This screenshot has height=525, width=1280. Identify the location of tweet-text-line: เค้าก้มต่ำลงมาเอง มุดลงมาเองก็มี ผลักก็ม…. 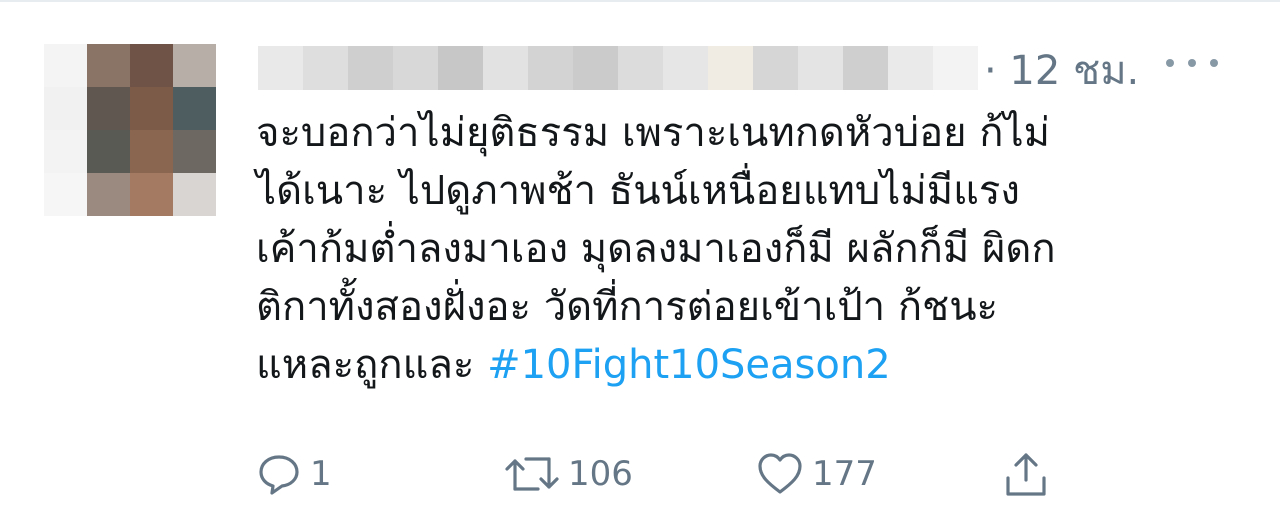
(656, 249).